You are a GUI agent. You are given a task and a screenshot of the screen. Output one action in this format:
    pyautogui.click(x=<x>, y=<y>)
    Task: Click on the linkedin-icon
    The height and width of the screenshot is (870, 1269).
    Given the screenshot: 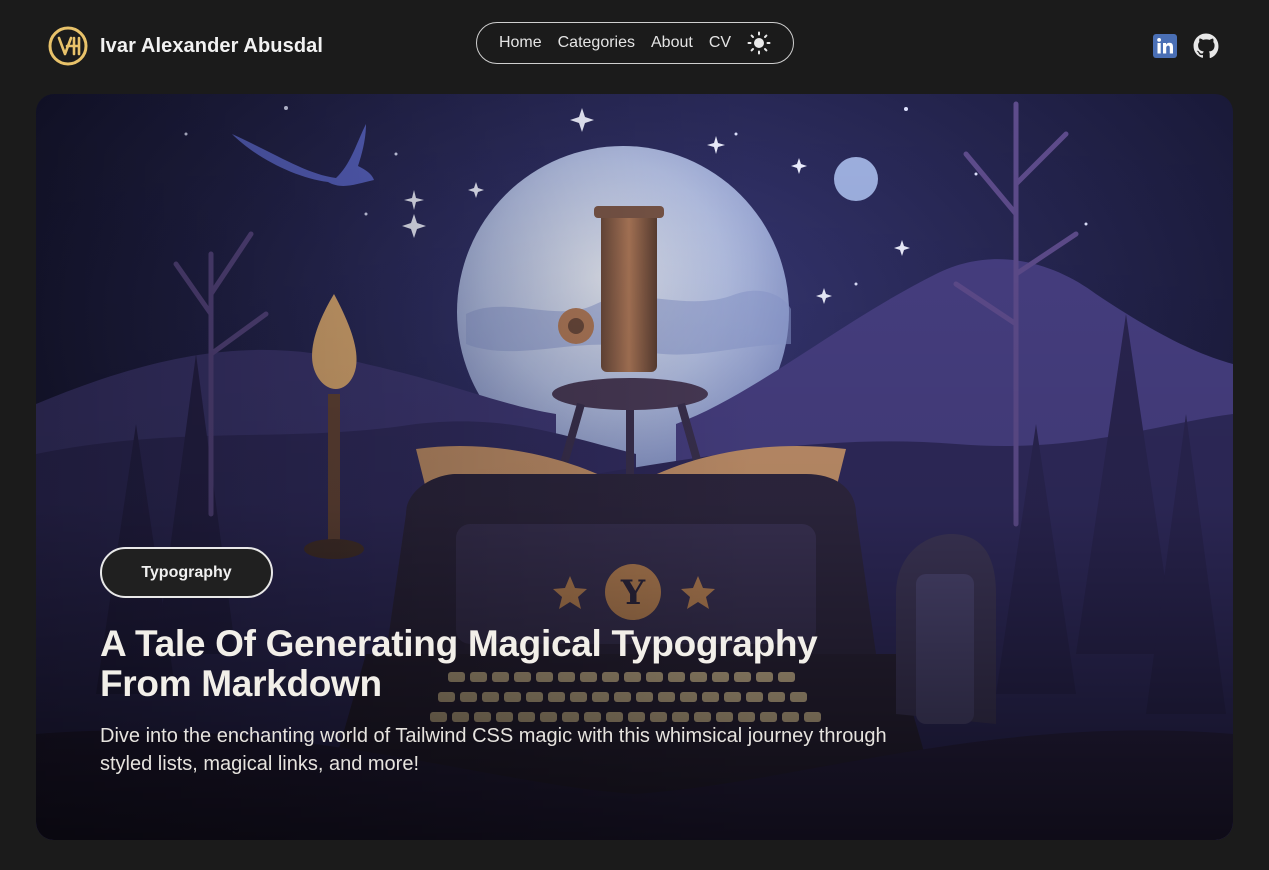 What is the action you would take?
    pyautogui.click(x=1165, y=46)
    